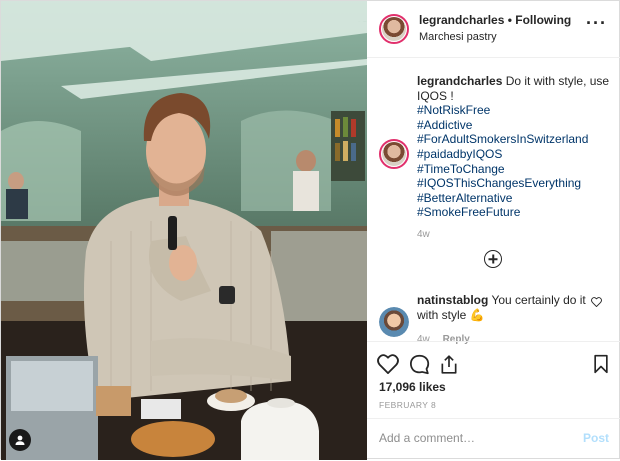  Describe the element at coordinates (515, 183) in the screenshot. I see `hashtag: #IQOSThisChangesEverything` at that location.